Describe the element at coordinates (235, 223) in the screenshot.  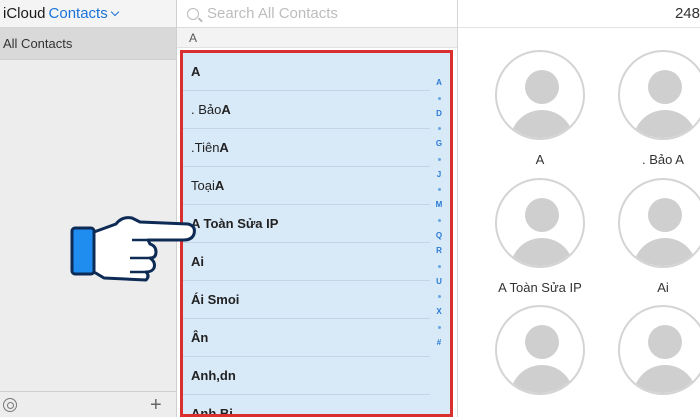
I see `contact-name: A Toàn Sửa IP` at that location.